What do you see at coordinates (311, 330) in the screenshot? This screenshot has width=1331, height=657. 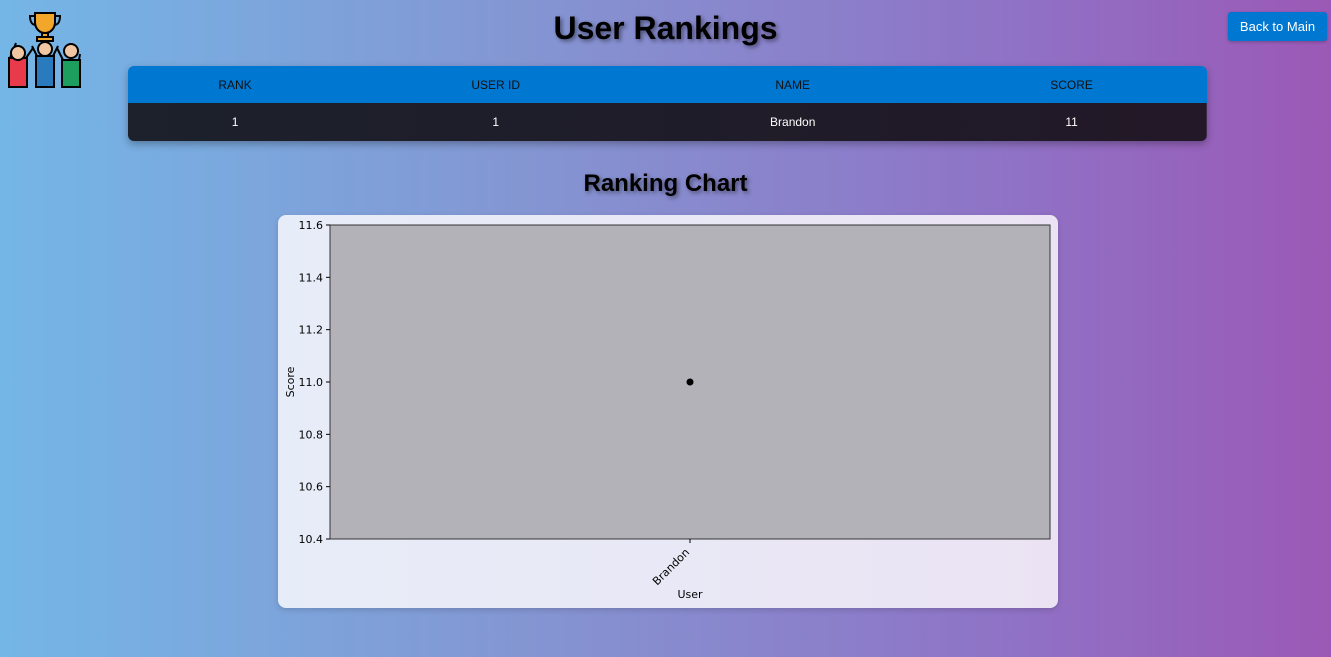 I see `y-tick-label: 11.2` at bounding box center [311, 330].